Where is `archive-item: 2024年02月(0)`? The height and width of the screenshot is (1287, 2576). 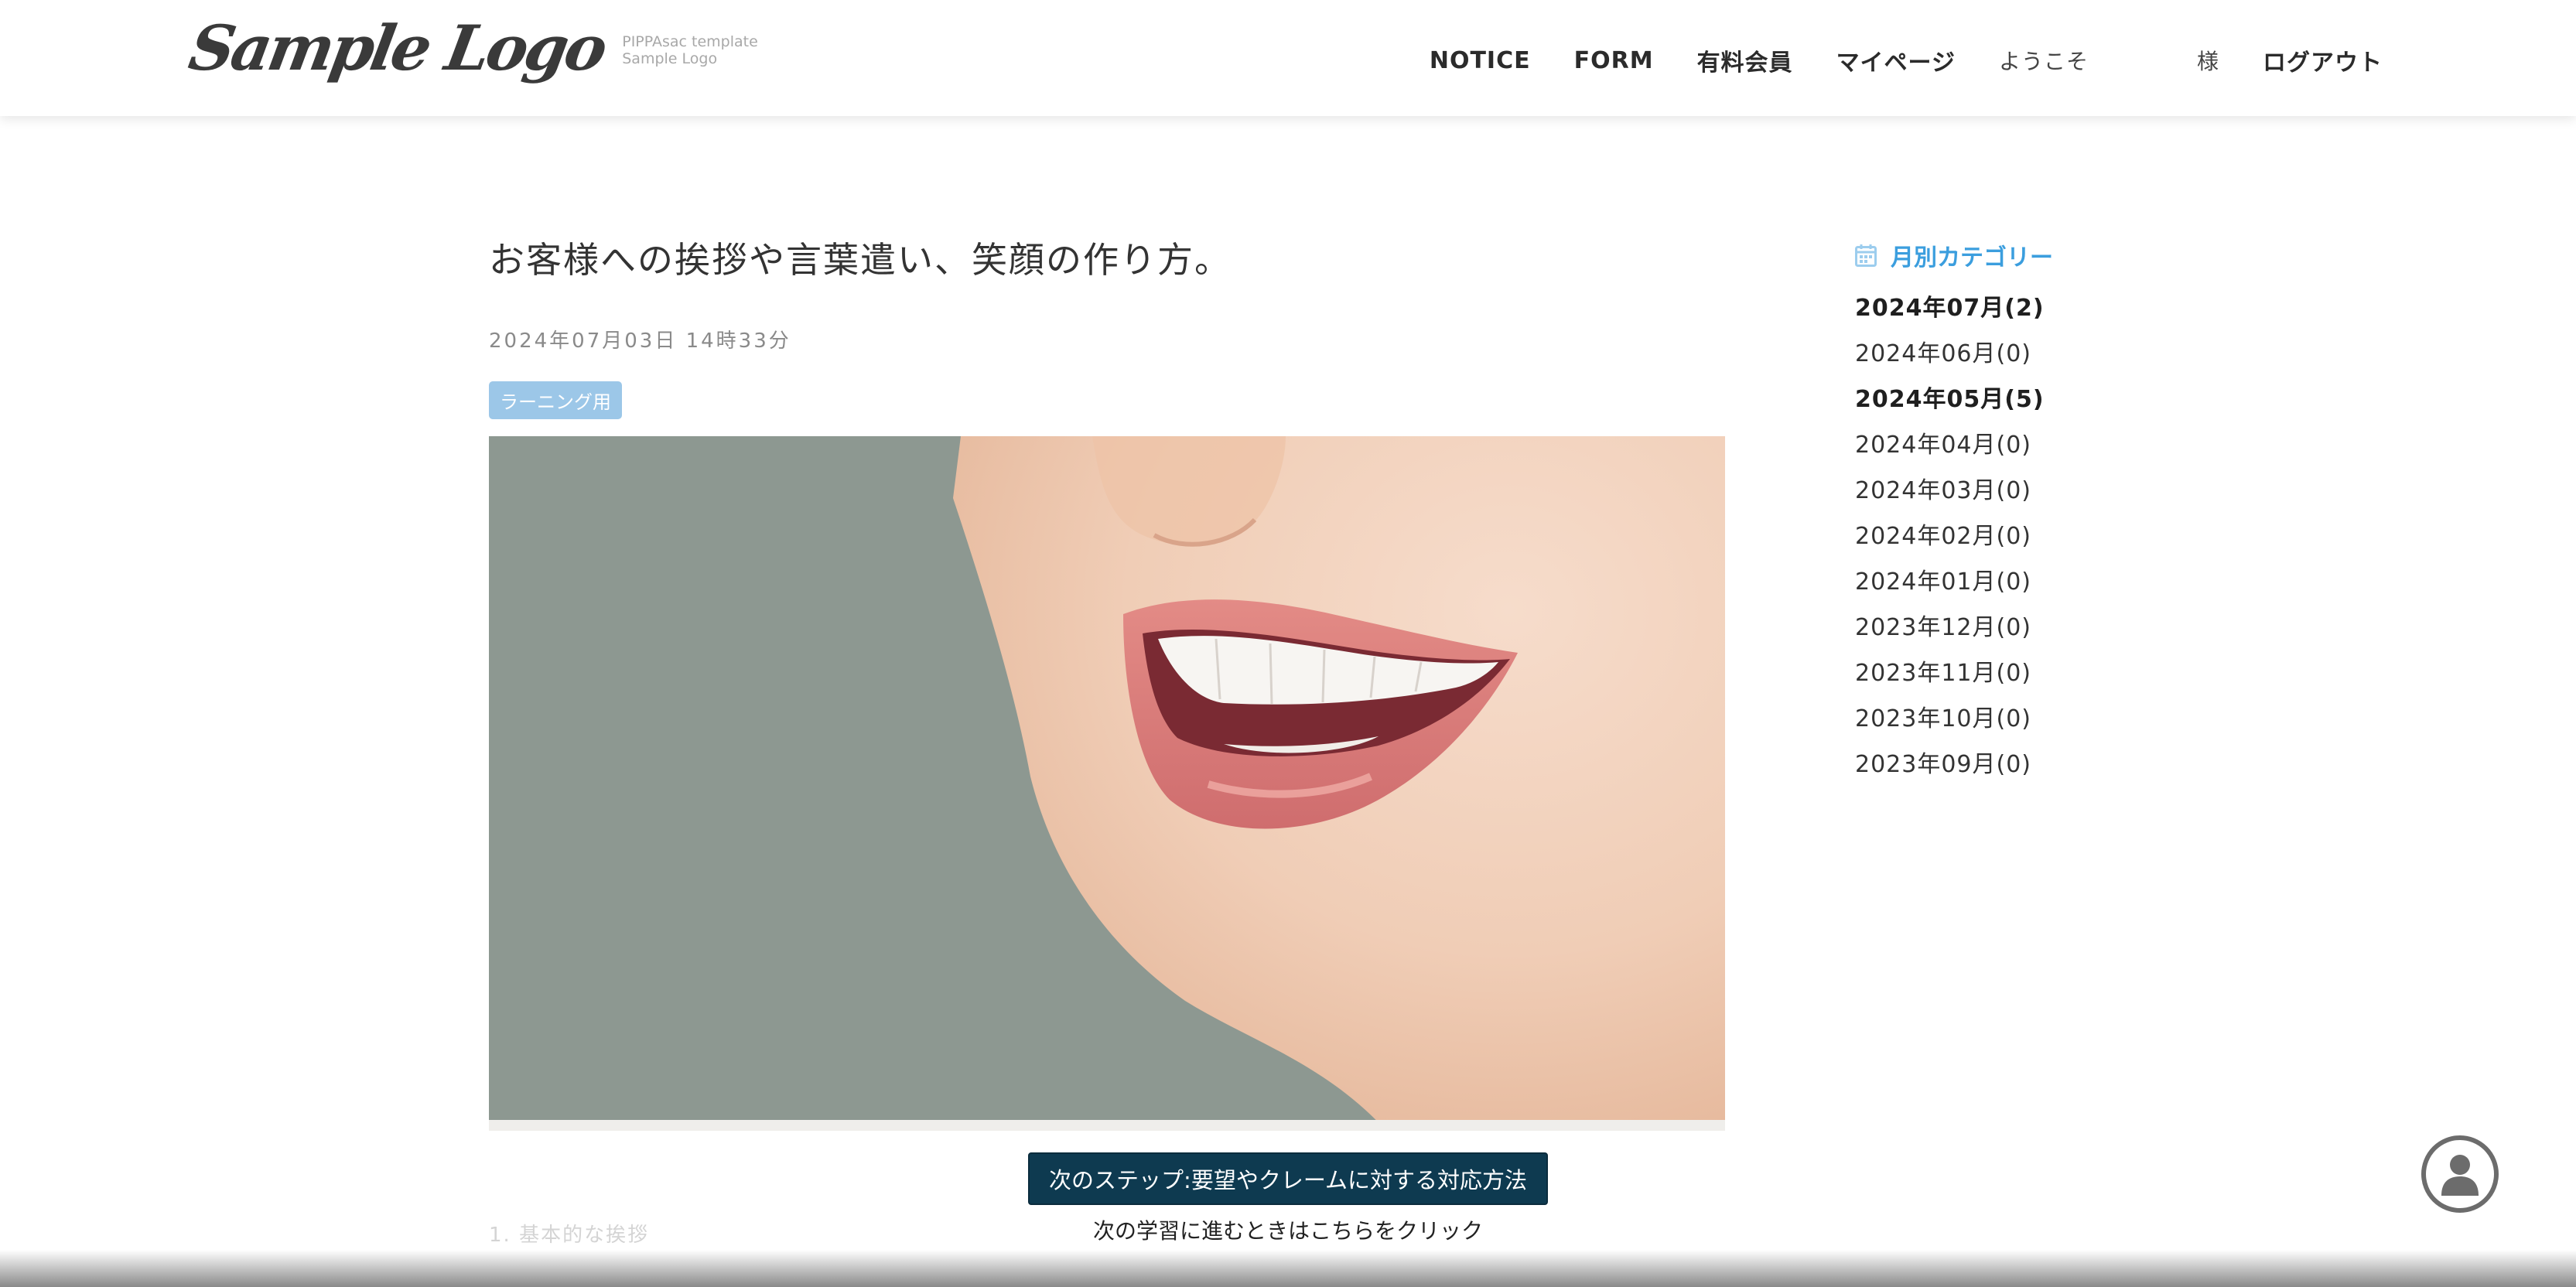 archive-item: 2024年02月(0) is located at coordinates (2009, 542).